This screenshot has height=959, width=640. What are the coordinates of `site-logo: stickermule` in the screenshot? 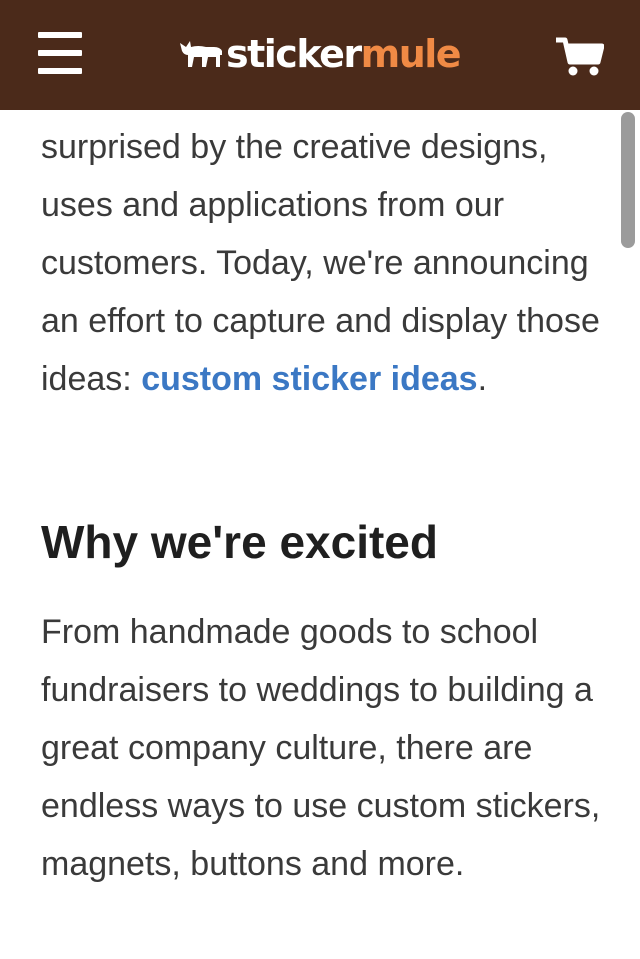 It's located at (320, 54).